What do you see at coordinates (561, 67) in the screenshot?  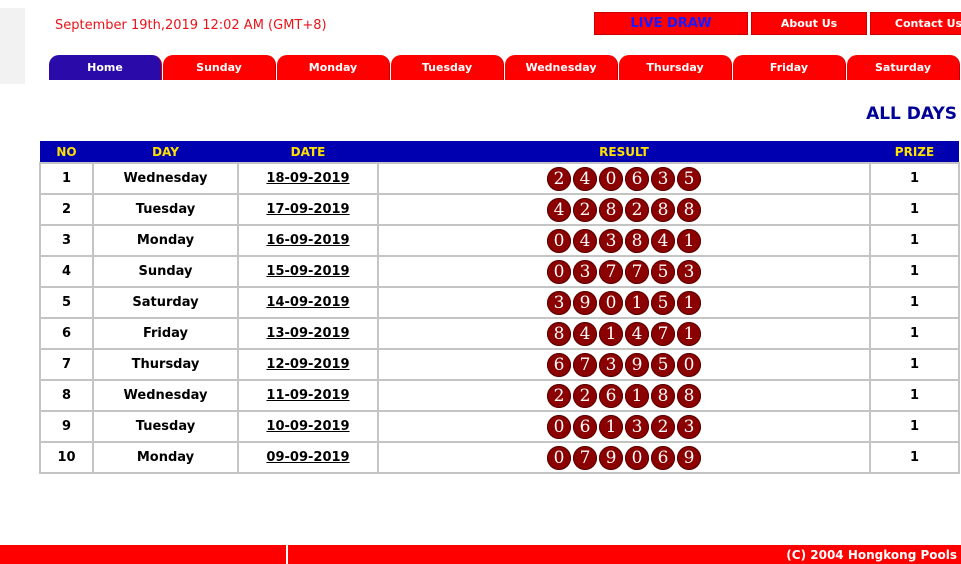 I see `tab-wednesday: Wednesday` at bounding box center [561, 67].